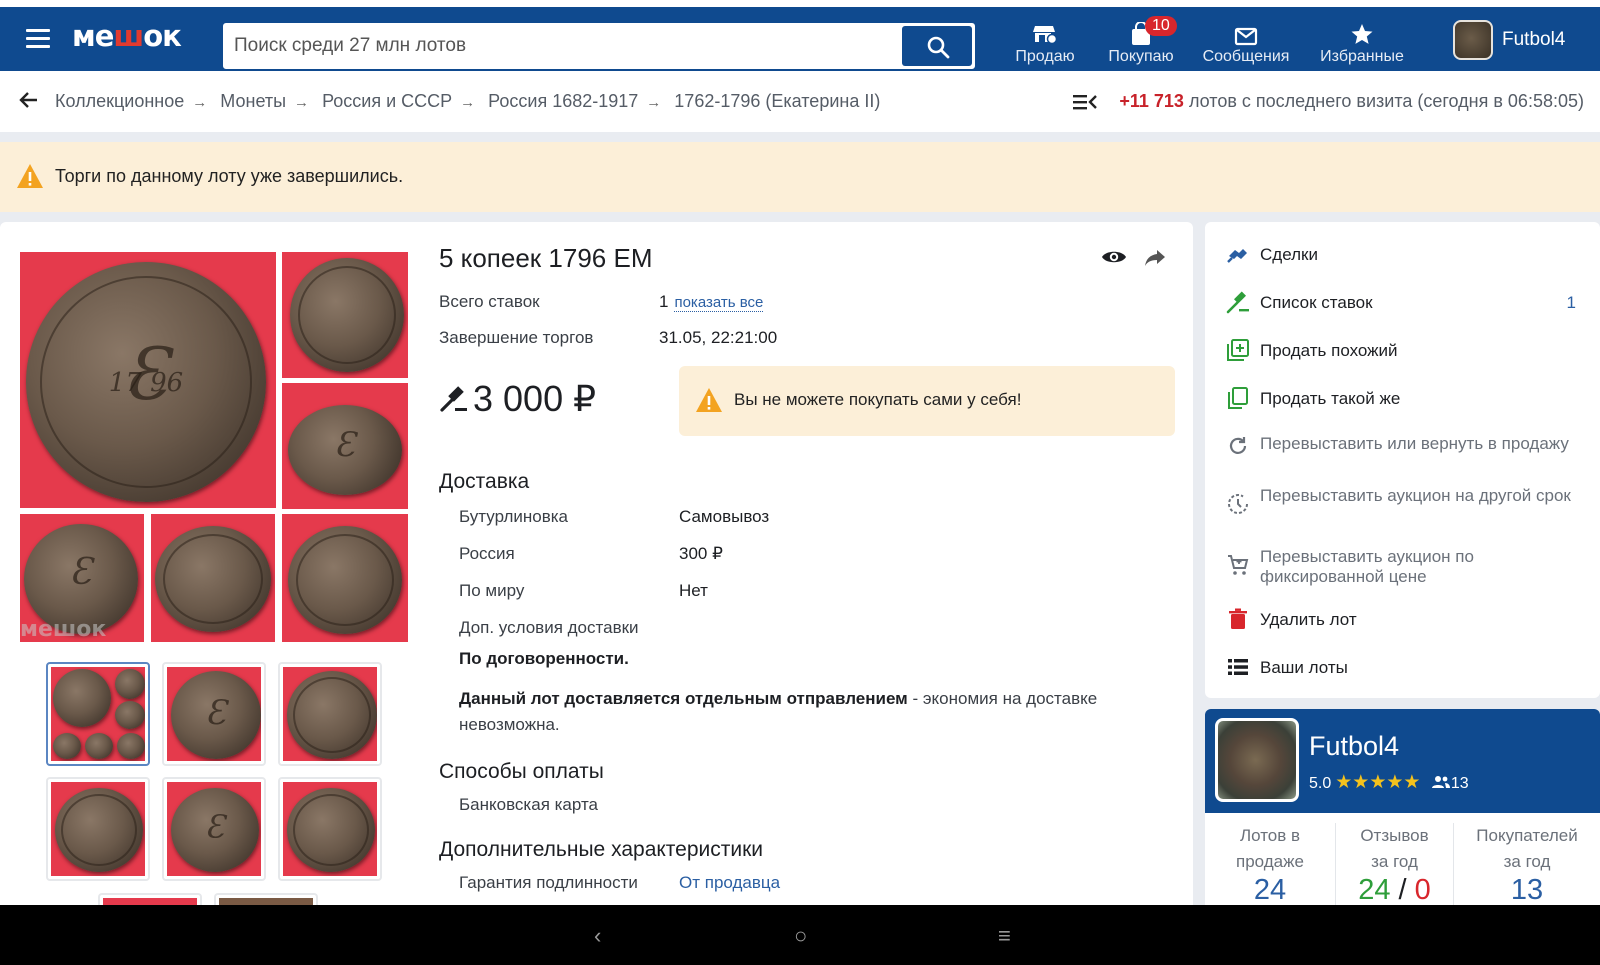  Describe the element at coordinates (800, 3) in the screenshot. I see `status-strip` at that location.